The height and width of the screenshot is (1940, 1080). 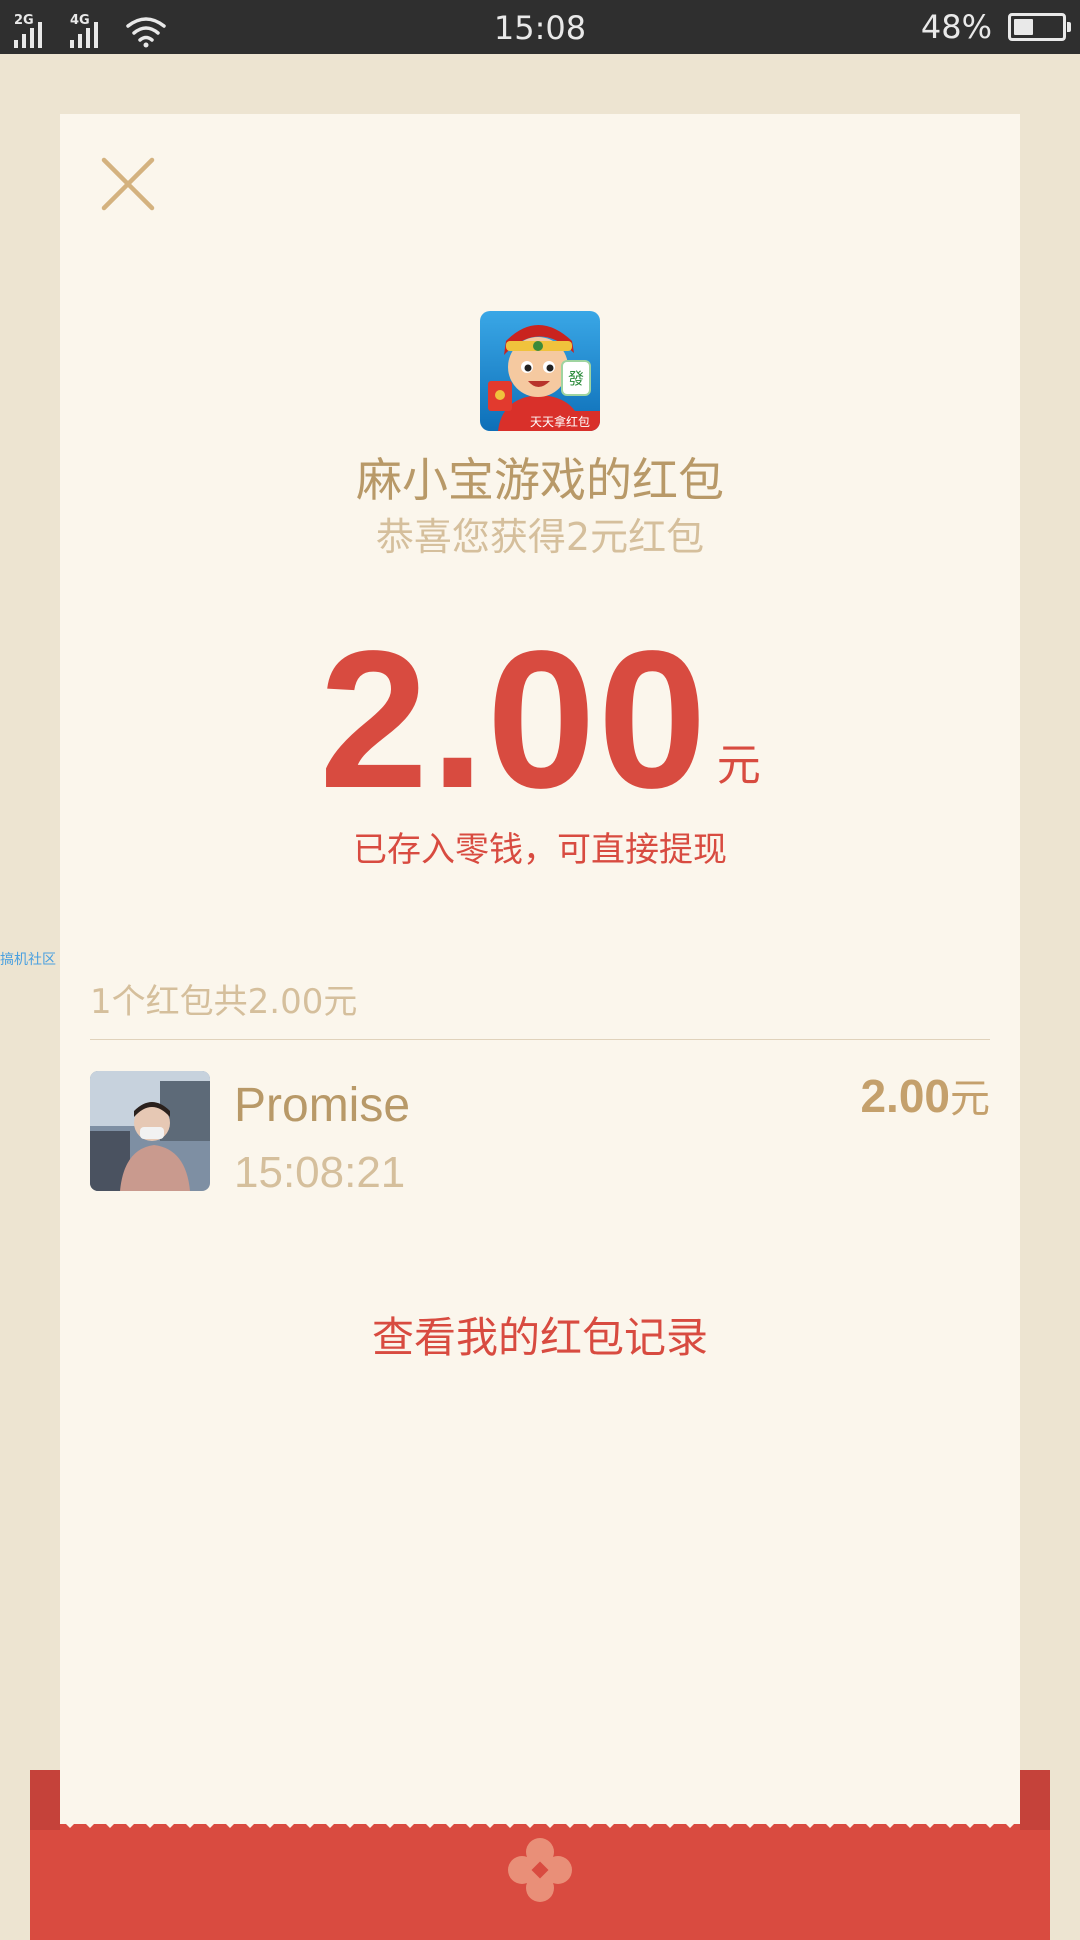 I want to click on amount-value: 2.00, so click(x=514, y=719).